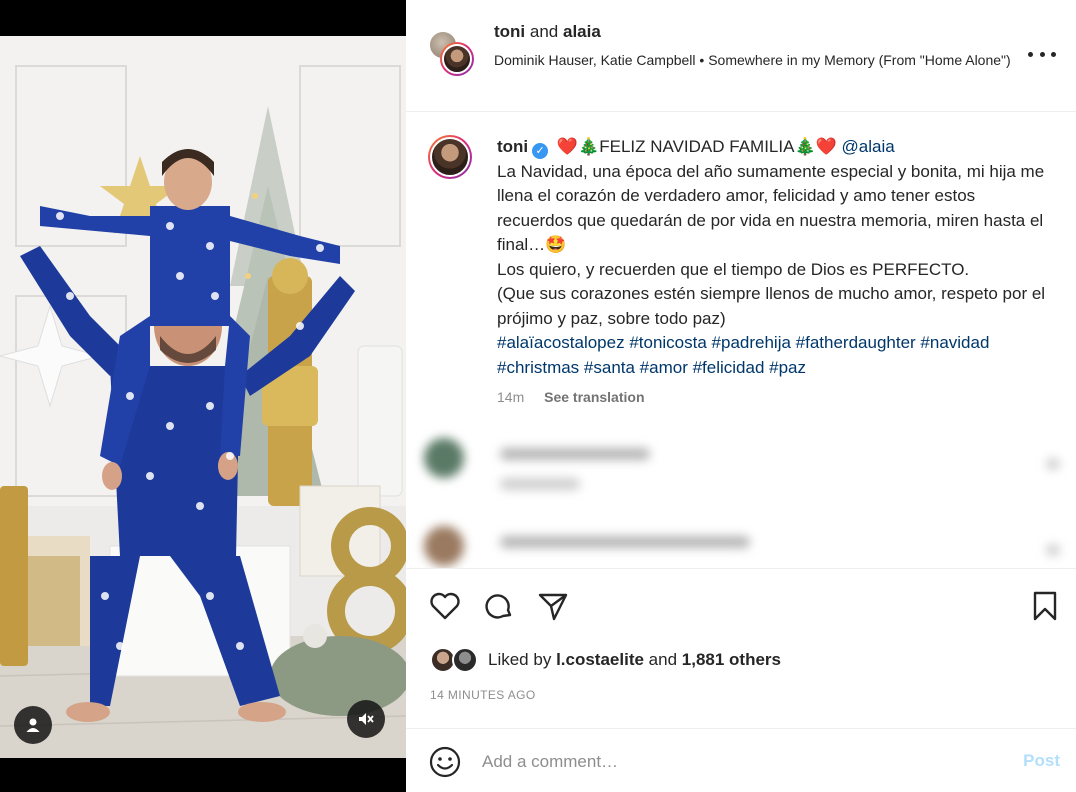 Image resolution: width=1076 pixels, height=792 pixels. I want to click on user-tag-button, so click(33, 725).